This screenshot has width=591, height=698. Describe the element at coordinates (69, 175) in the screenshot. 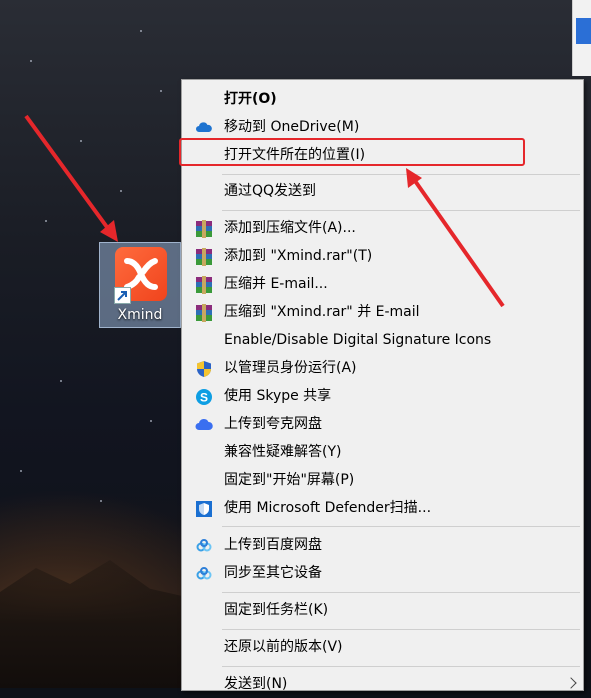

I see `annotation-arrow-left` at that location.